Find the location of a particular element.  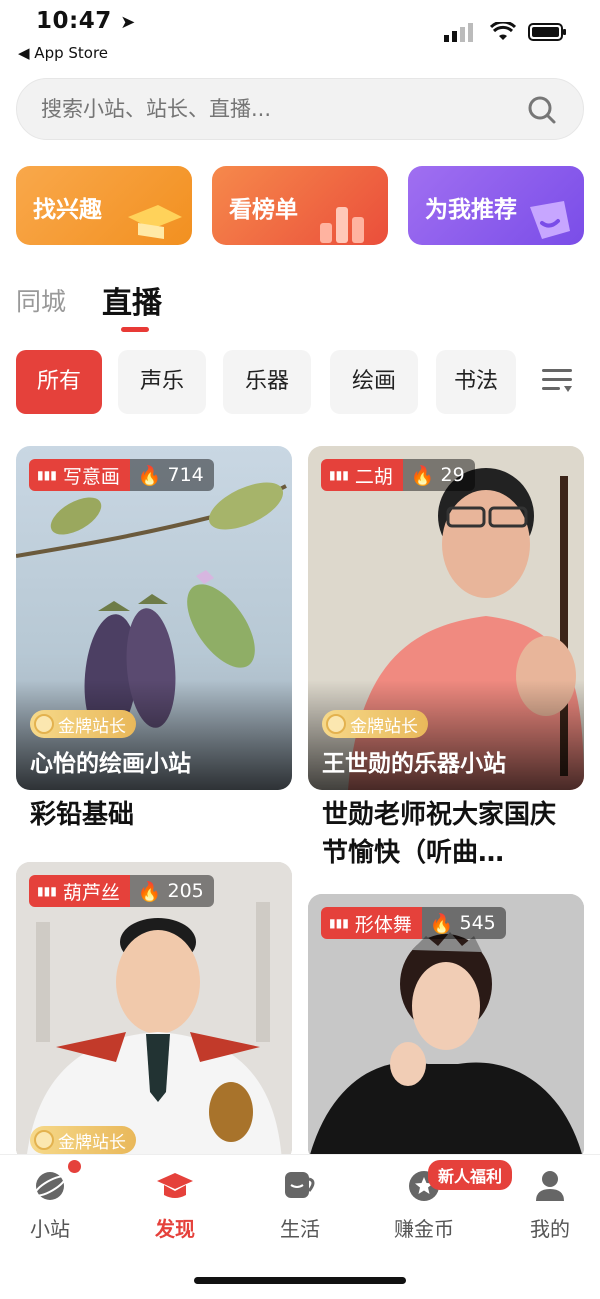

heat-count: 545 is located at coordinates (477, 923).